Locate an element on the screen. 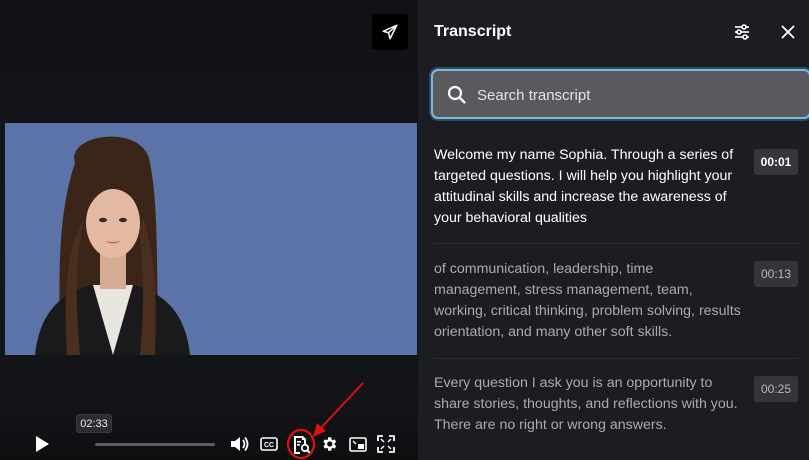  cc-icon: CC is located at coordinates (269, 444).